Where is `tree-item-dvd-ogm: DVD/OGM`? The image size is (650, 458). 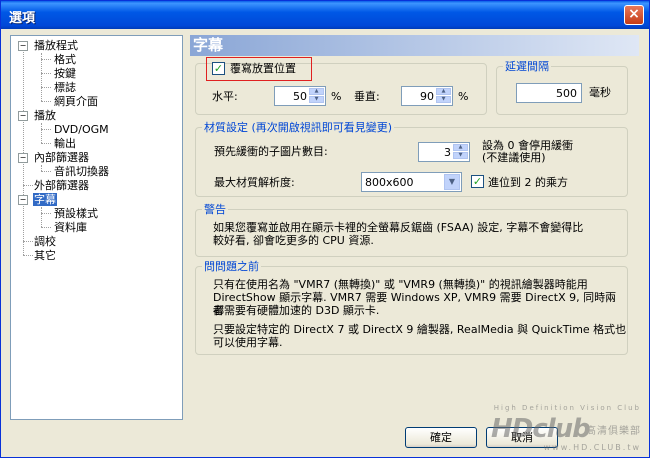 tree-item-dvd-ogm: DVD/OGM is located at coordinates (81, 130).